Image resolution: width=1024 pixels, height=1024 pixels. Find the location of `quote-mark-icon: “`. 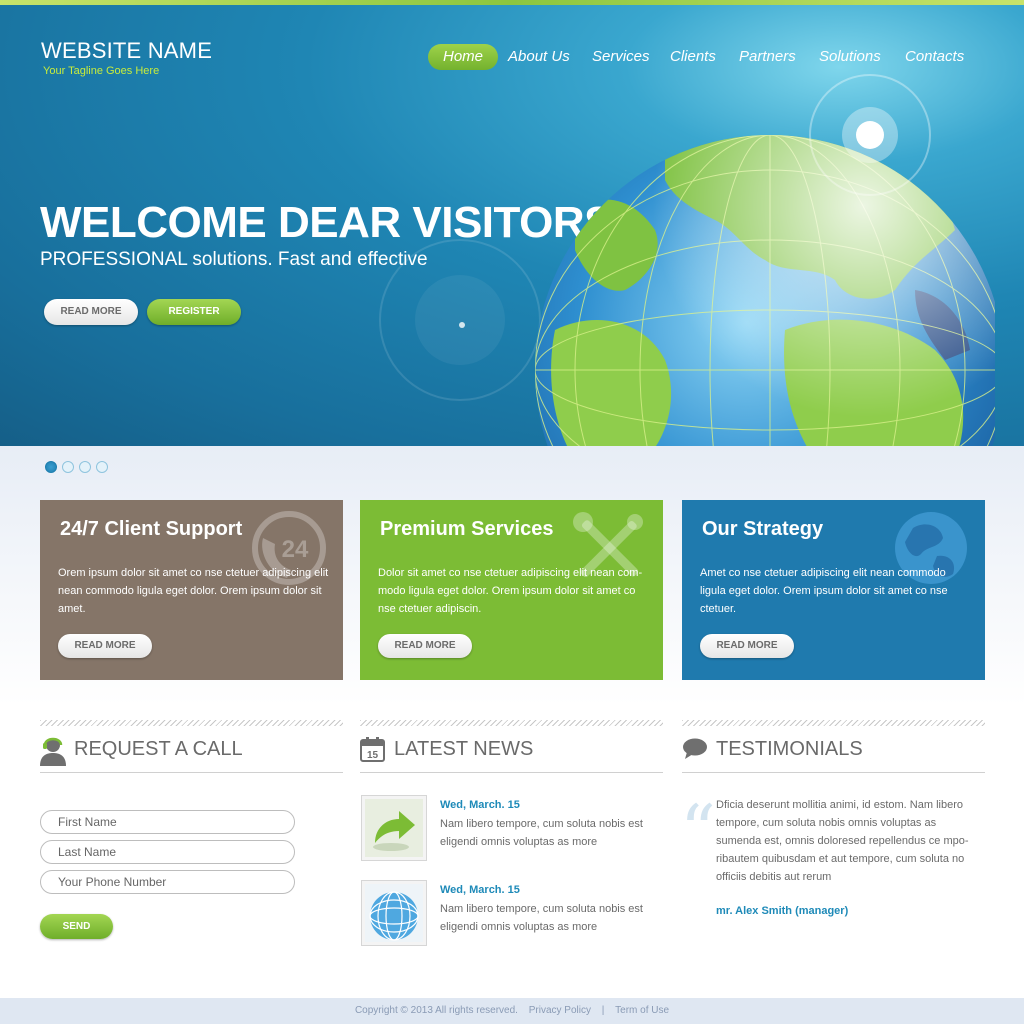

quote-mark-icon: “ is located at coordinates (698, 831).